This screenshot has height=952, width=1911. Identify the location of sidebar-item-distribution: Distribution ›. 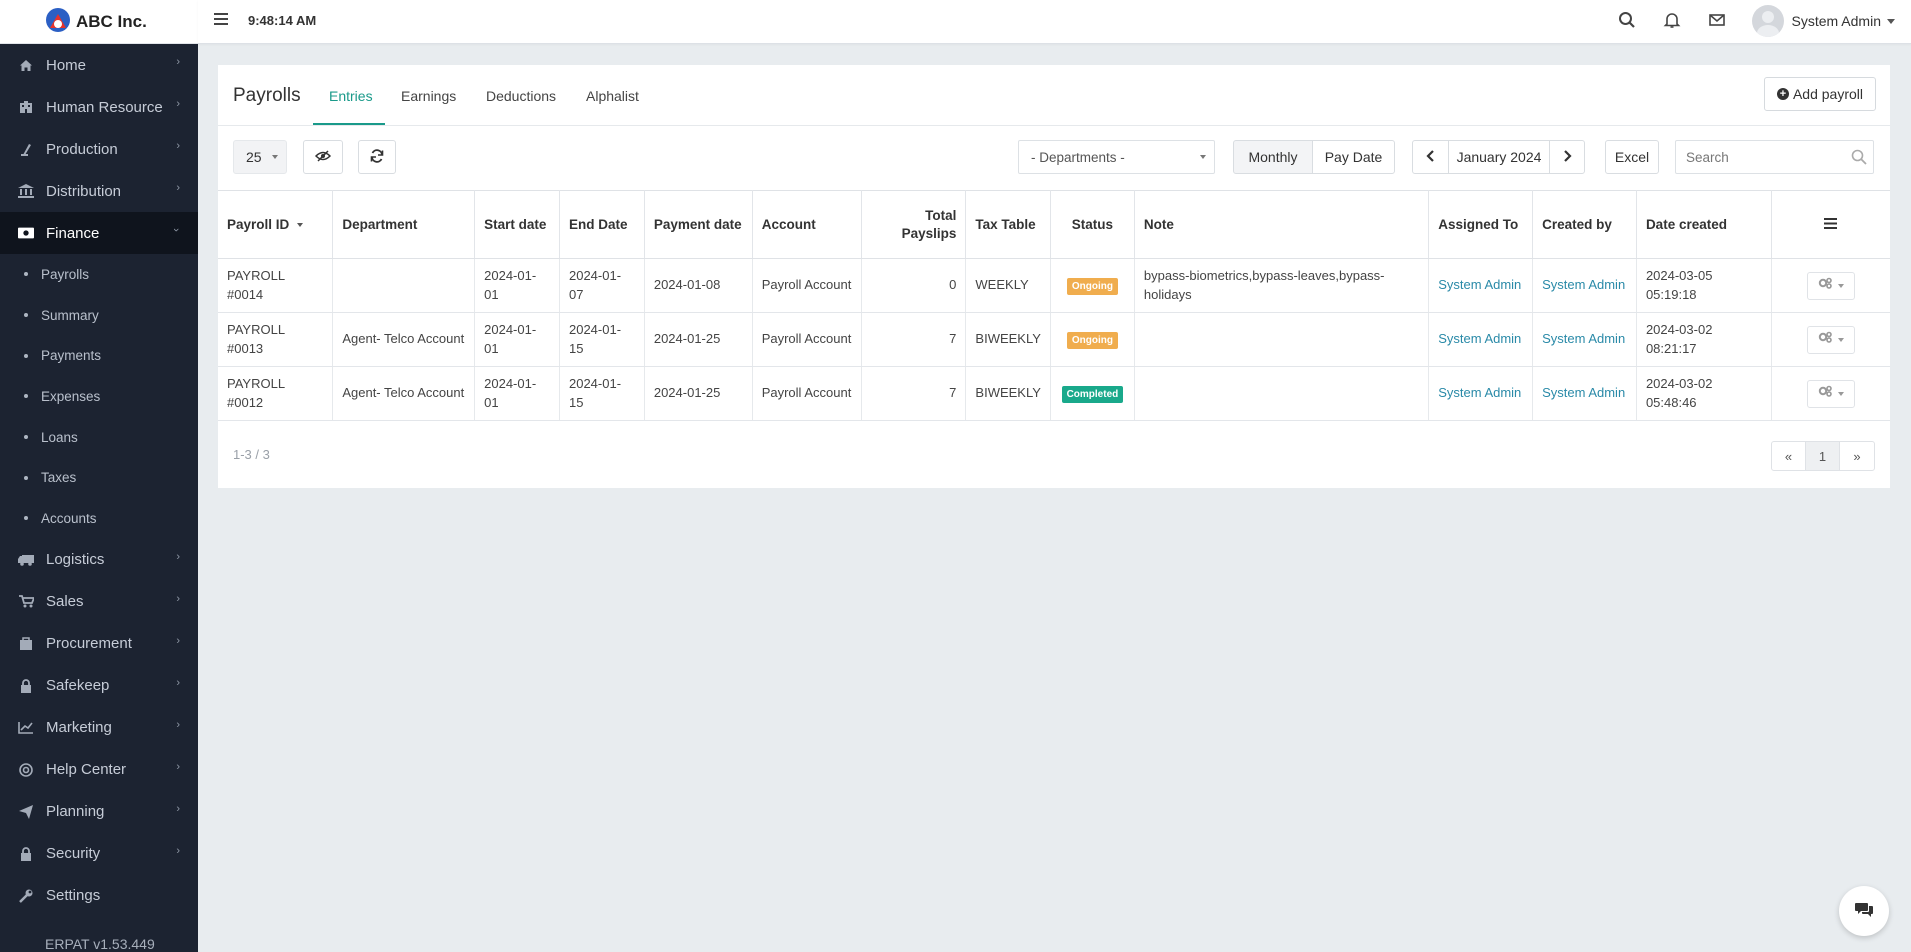
(99, 191).